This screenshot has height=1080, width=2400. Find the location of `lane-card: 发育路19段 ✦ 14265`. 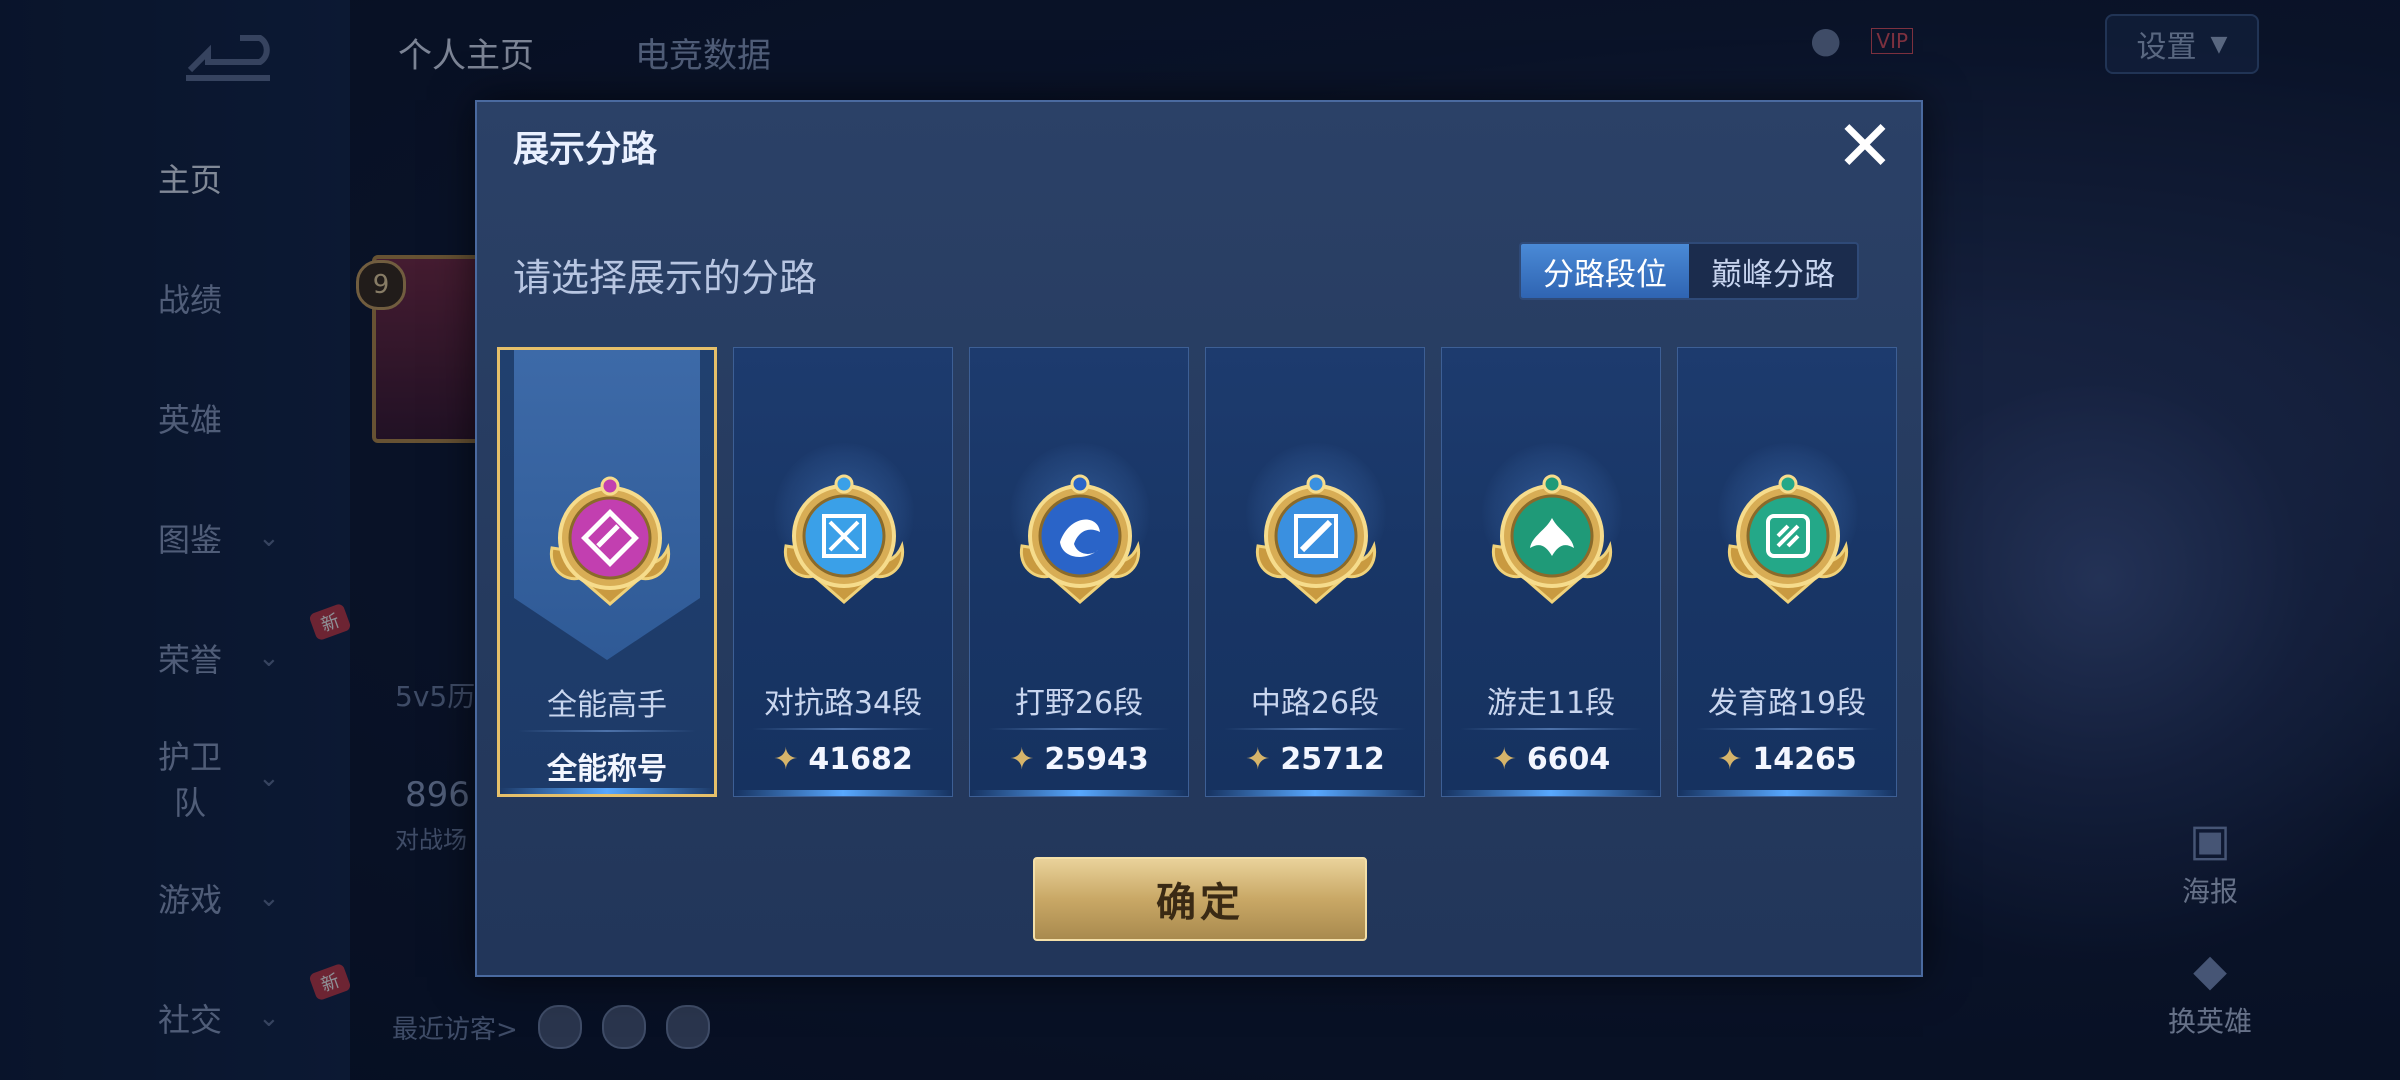

lane-card: 发育路19段 ✦ 14265 is located at coordinates (1787, 572).